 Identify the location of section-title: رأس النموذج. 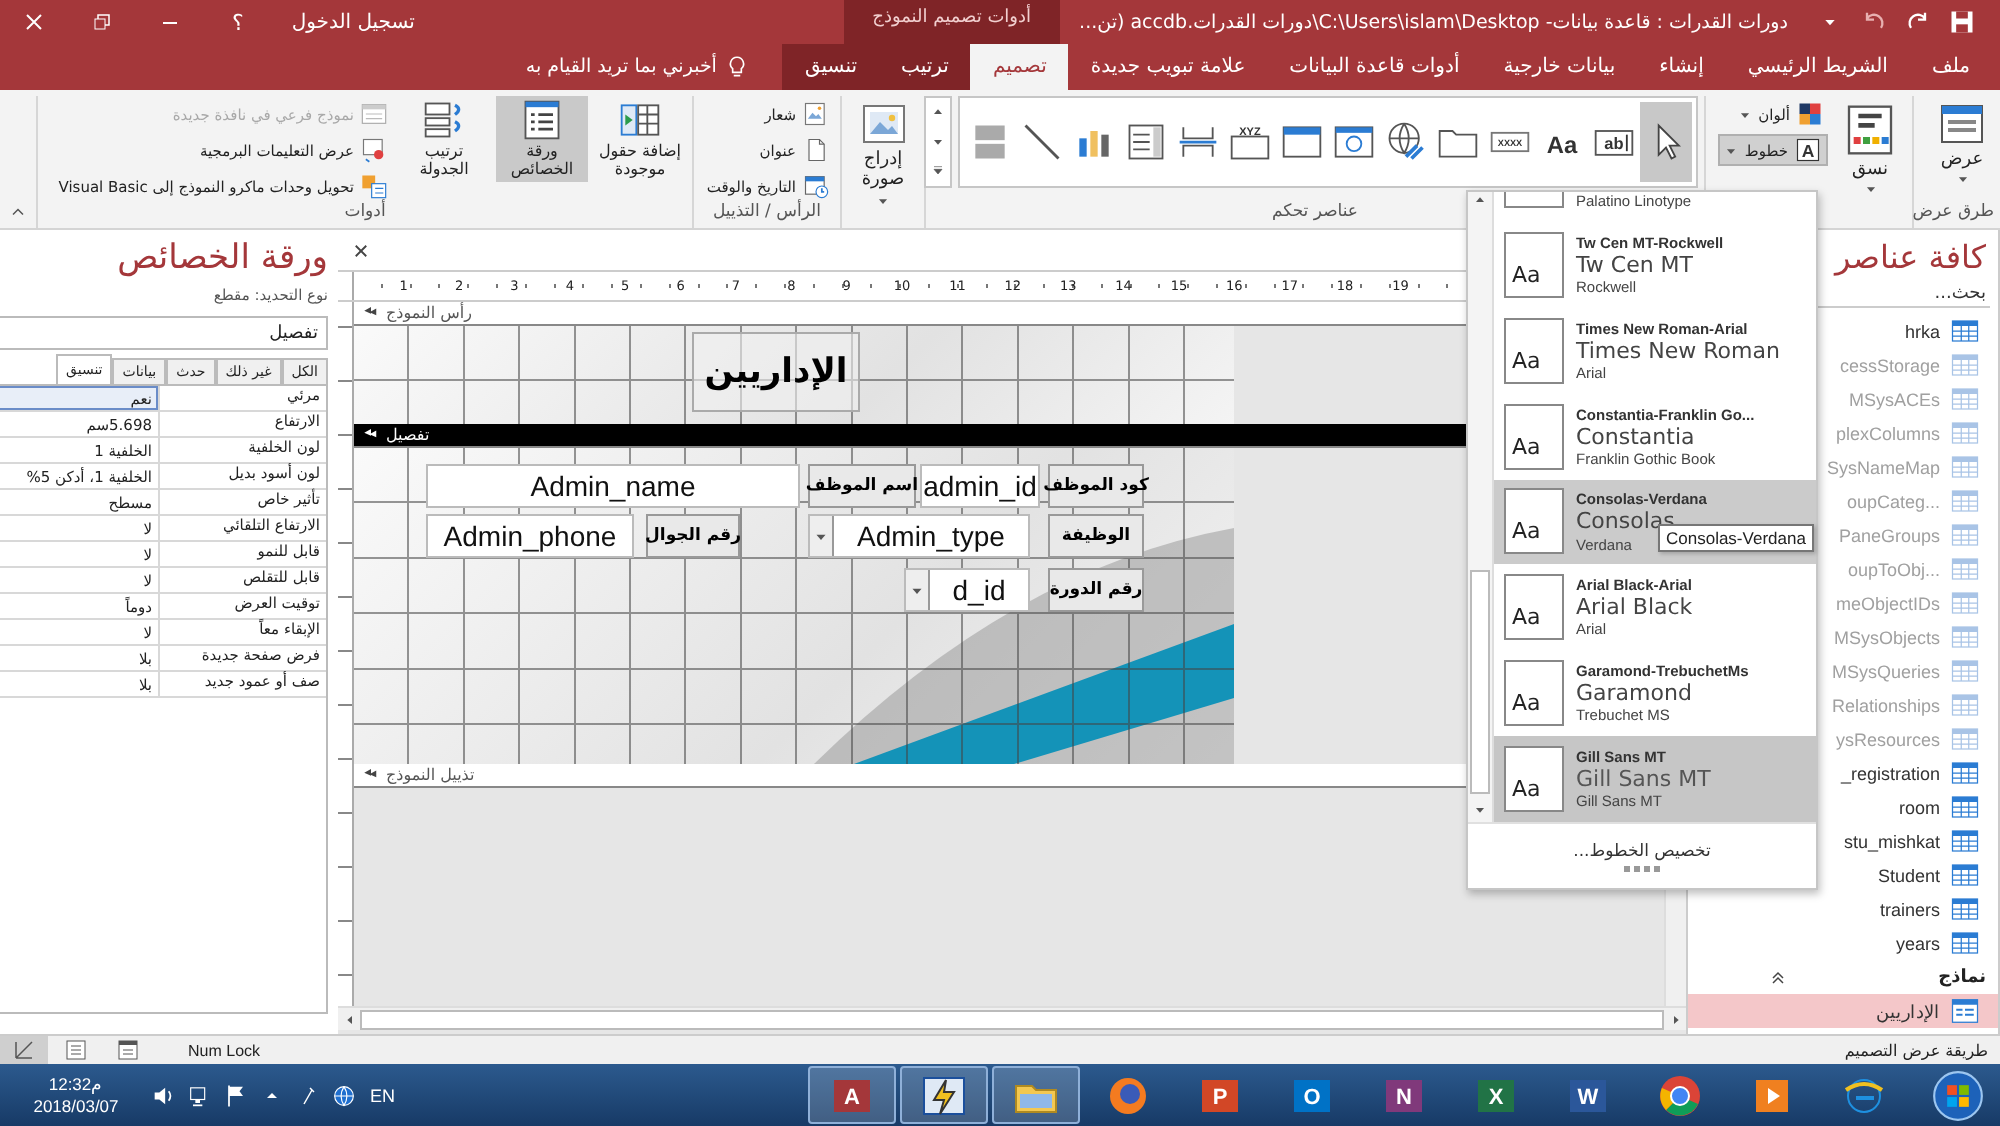
(429, 313).